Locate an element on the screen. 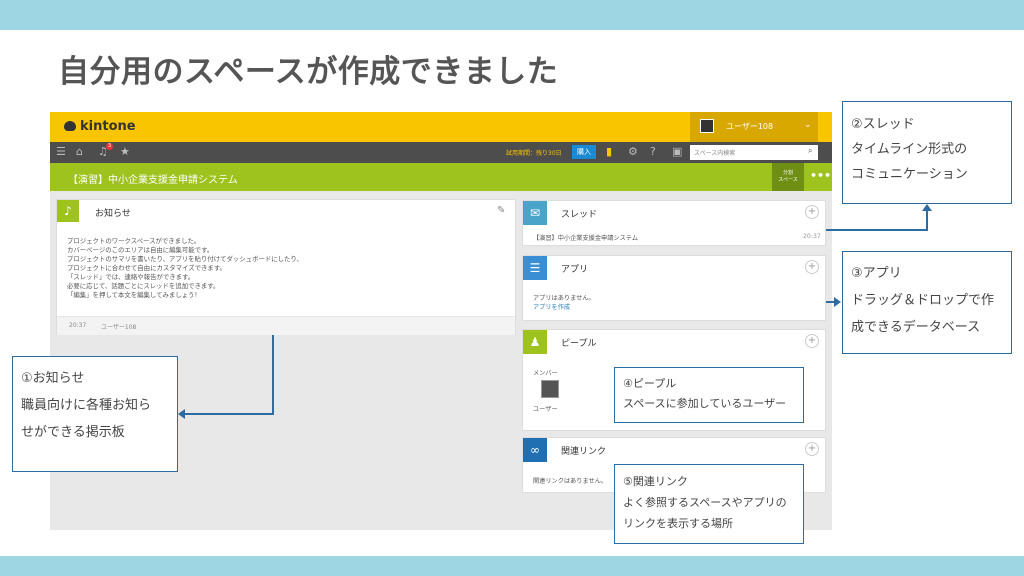  apps-callout: ③アプリ ドラッグ＆ドロップで作 成できるデータベース is located at coordinates (927, 302).